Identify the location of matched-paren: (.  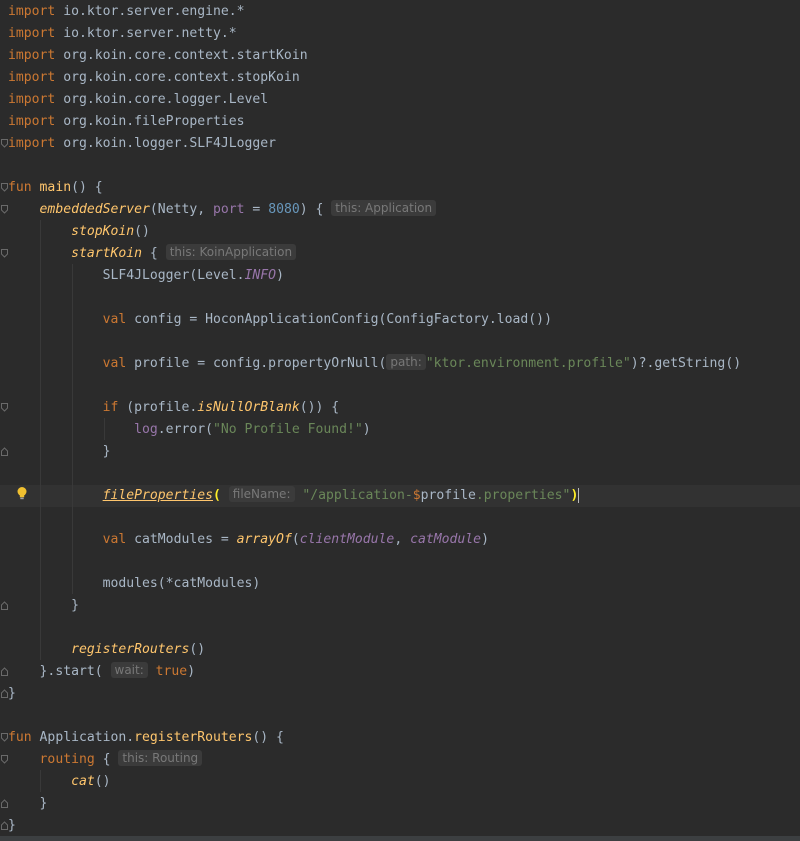
(216, 495).